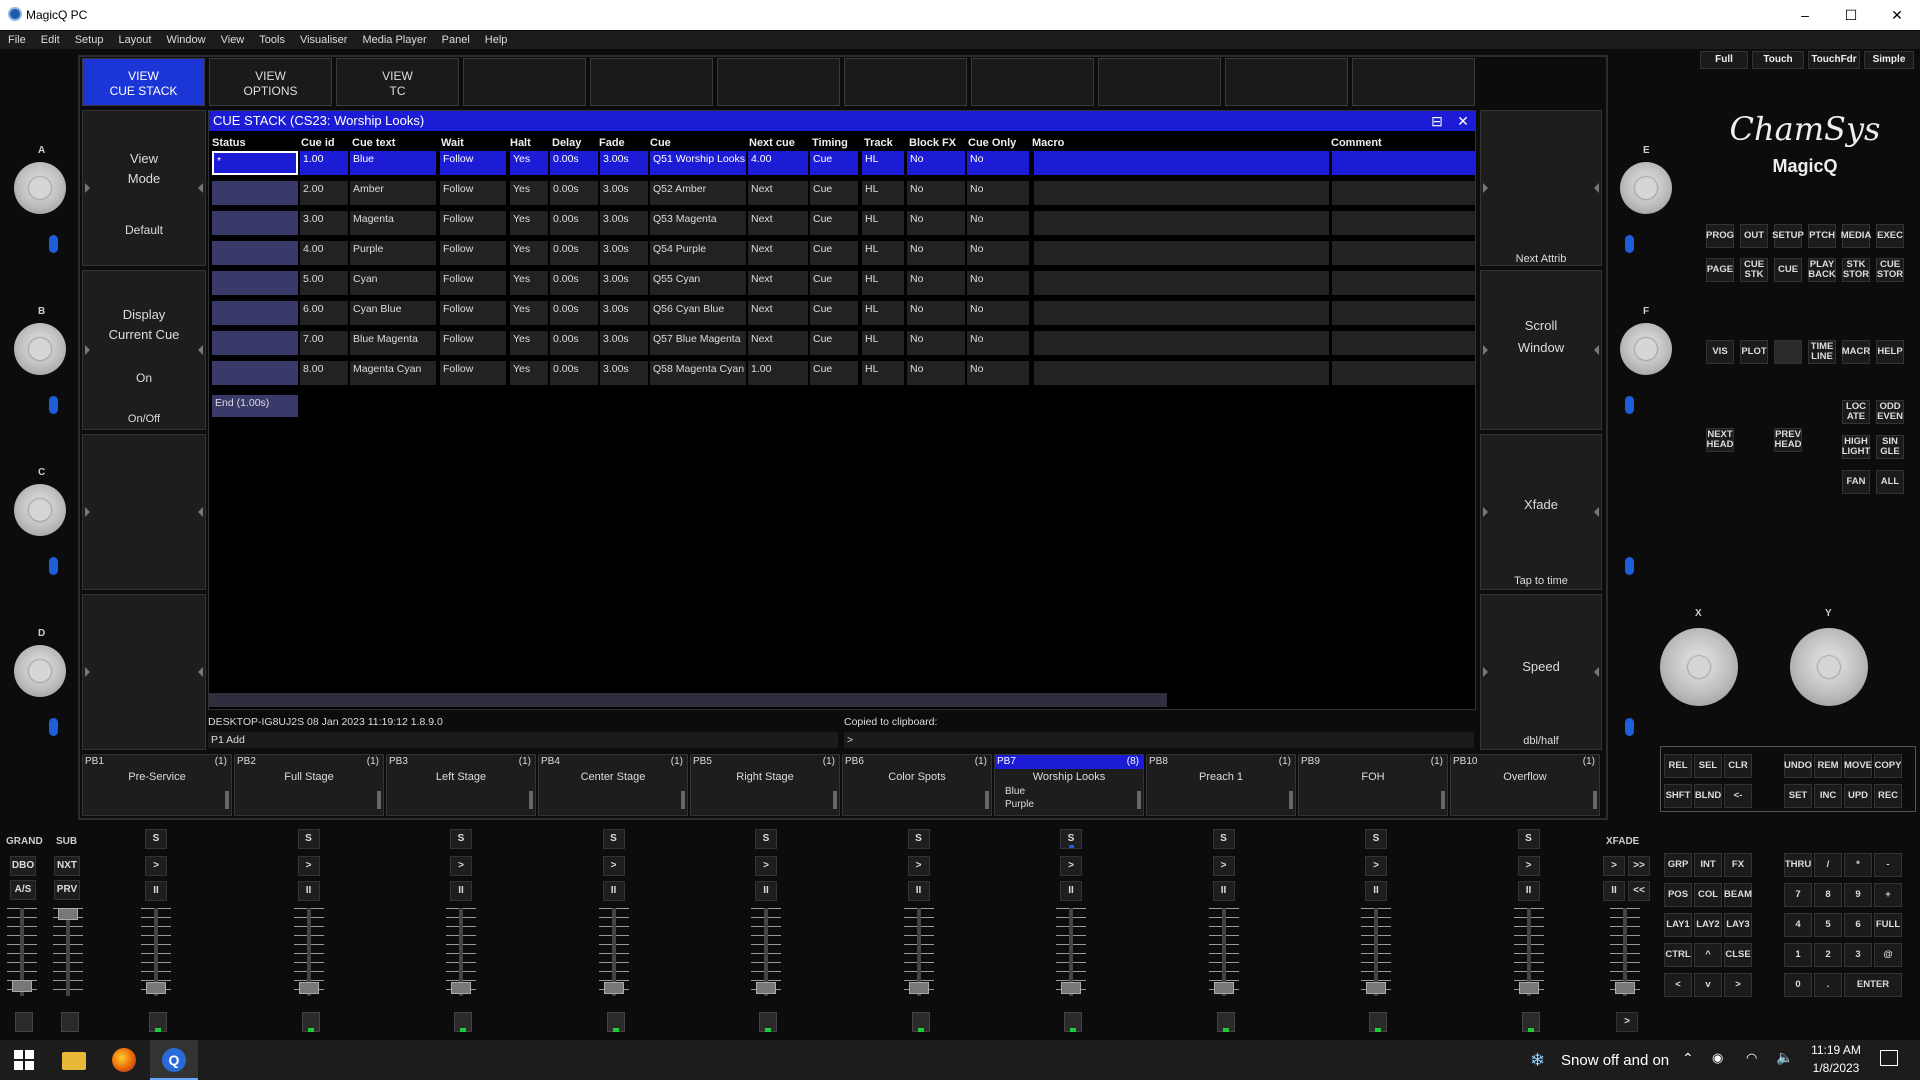  Describe the element at coordinates (917, 785) in the screenshot. I see `playback-6: PB6 (1) Color Spots` at that location.